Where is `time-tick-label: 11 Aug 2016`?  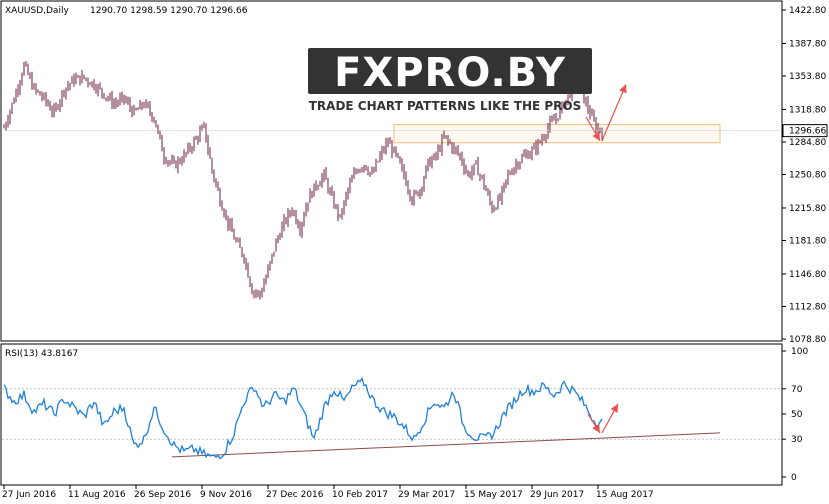 time-tick-label: 11 Aug 2016 is located at coordinates (97, 495).